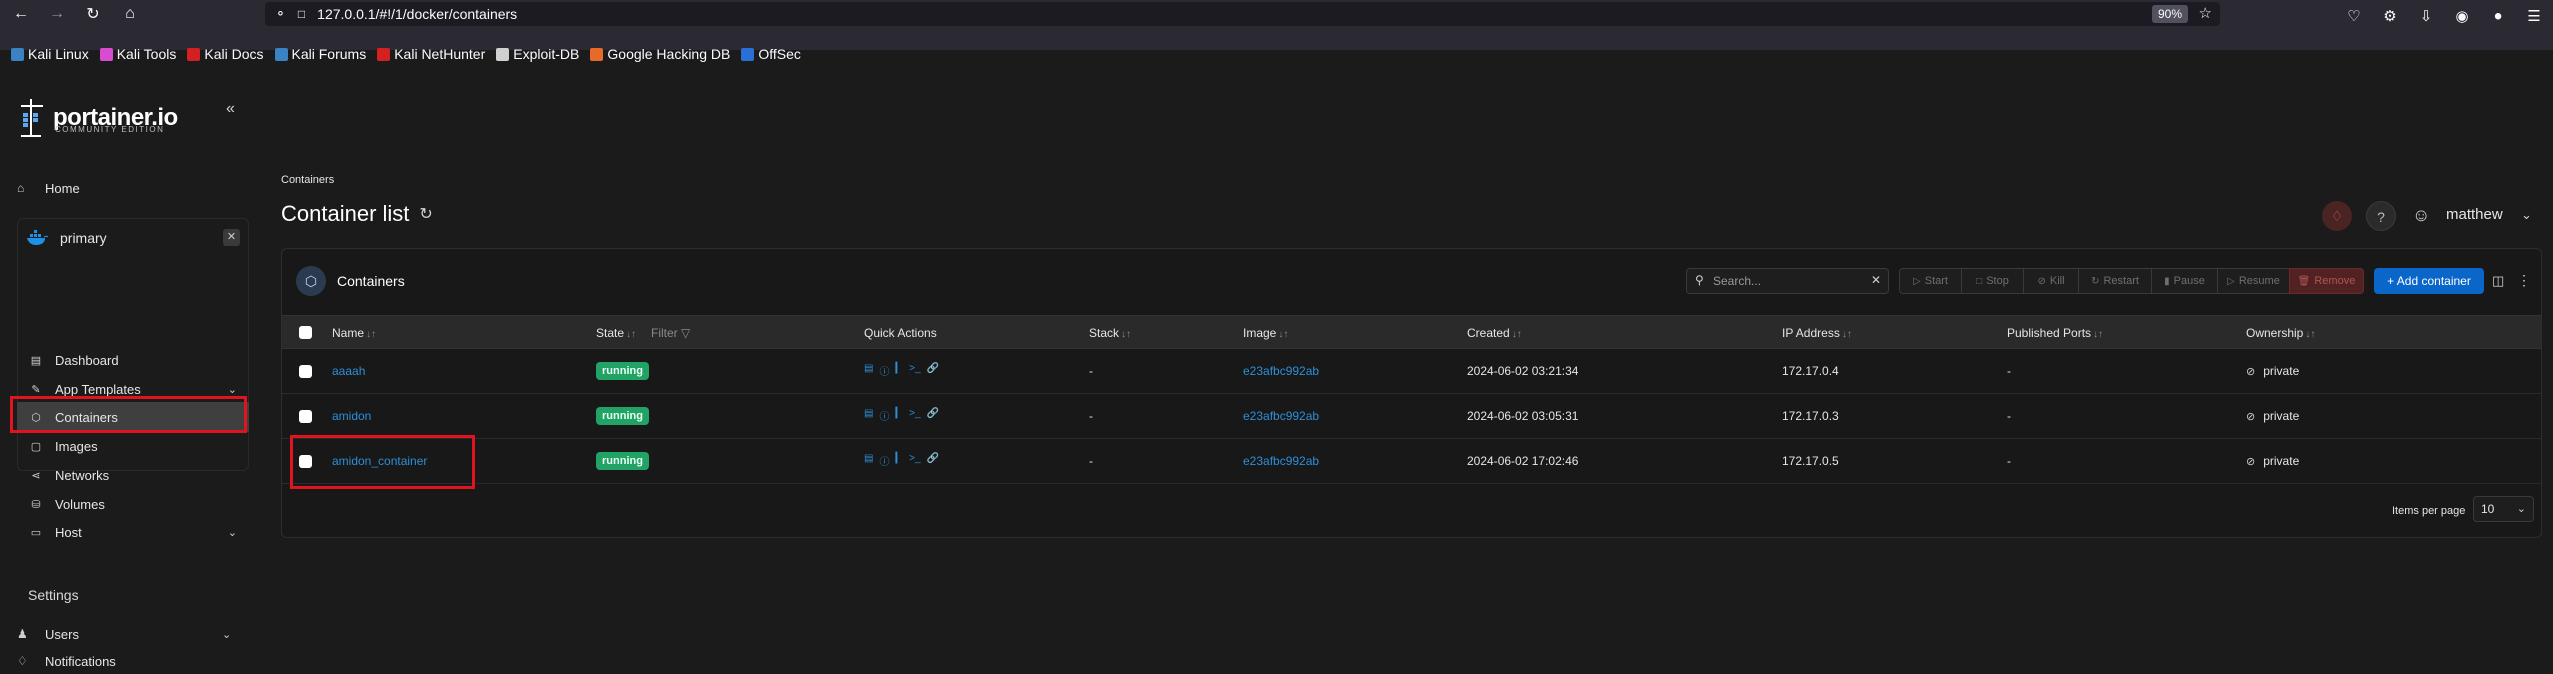  I want to click on state-filter: Filter ▽, so click(670, 333).